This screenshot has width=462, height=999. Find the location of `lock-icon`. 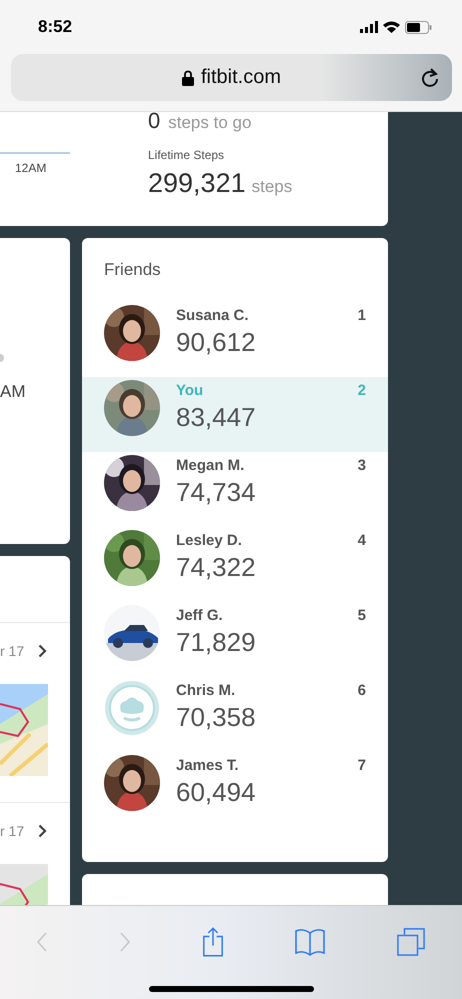

lock-icon is located at coordinates (188, 78).